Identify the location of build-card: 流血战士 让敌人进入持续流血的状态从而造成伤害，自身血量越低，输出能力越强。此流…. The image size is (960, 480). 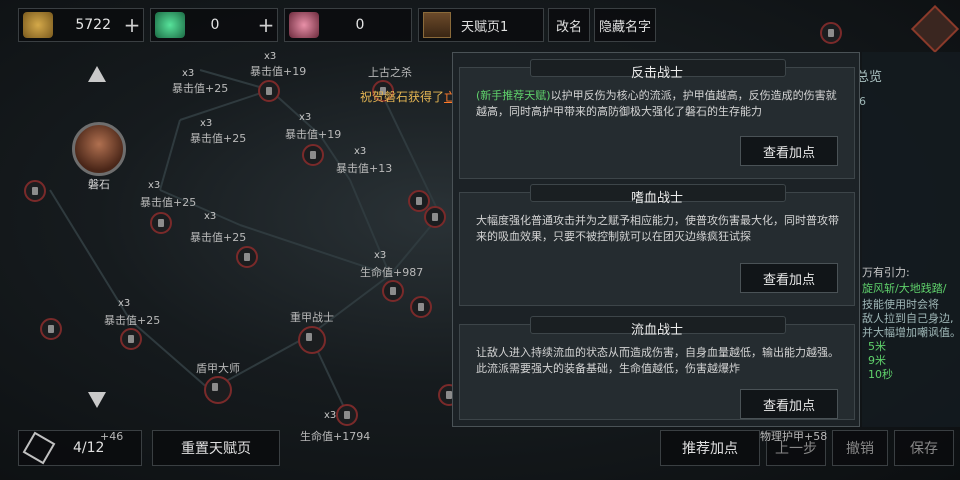
(657, 368).